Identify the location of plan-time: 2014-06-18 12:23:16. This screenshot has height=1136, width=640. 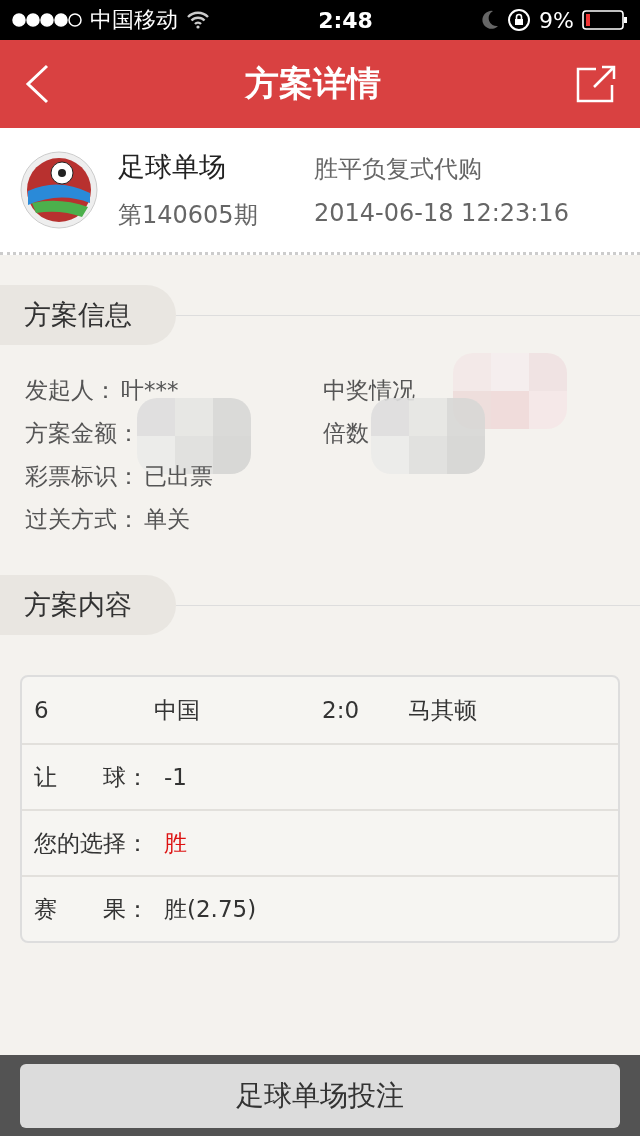
(441, 213).